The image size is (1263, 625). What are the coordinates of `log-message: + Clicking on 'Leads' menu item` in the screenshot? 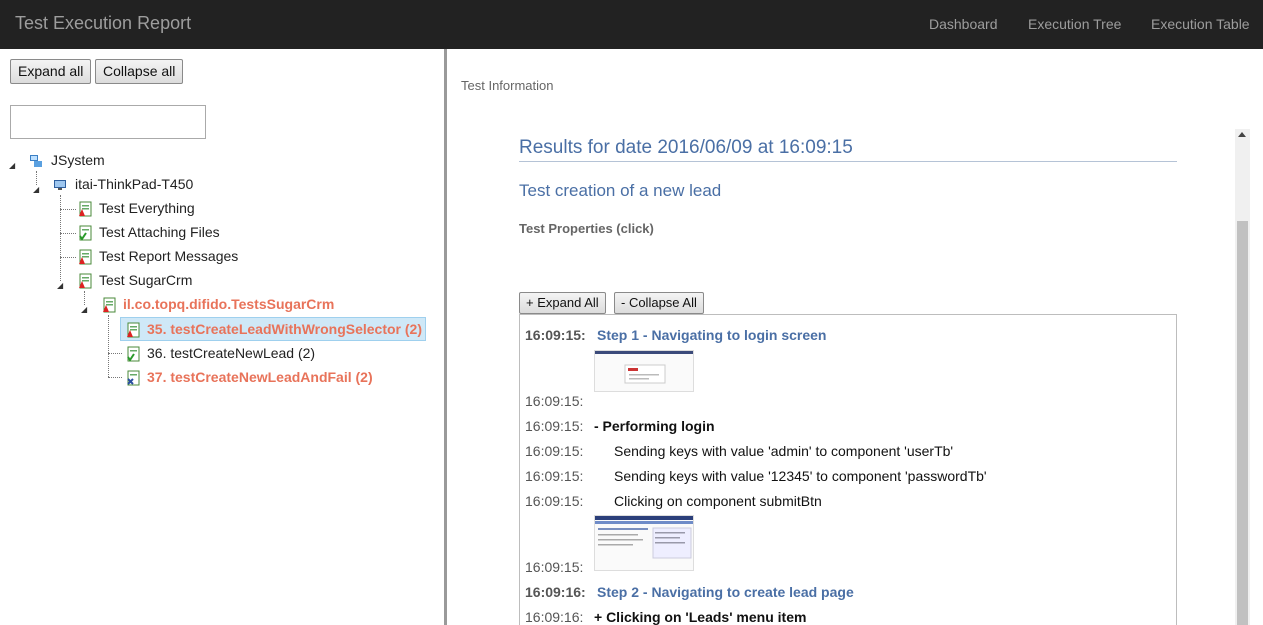 It's located at (700, 617).